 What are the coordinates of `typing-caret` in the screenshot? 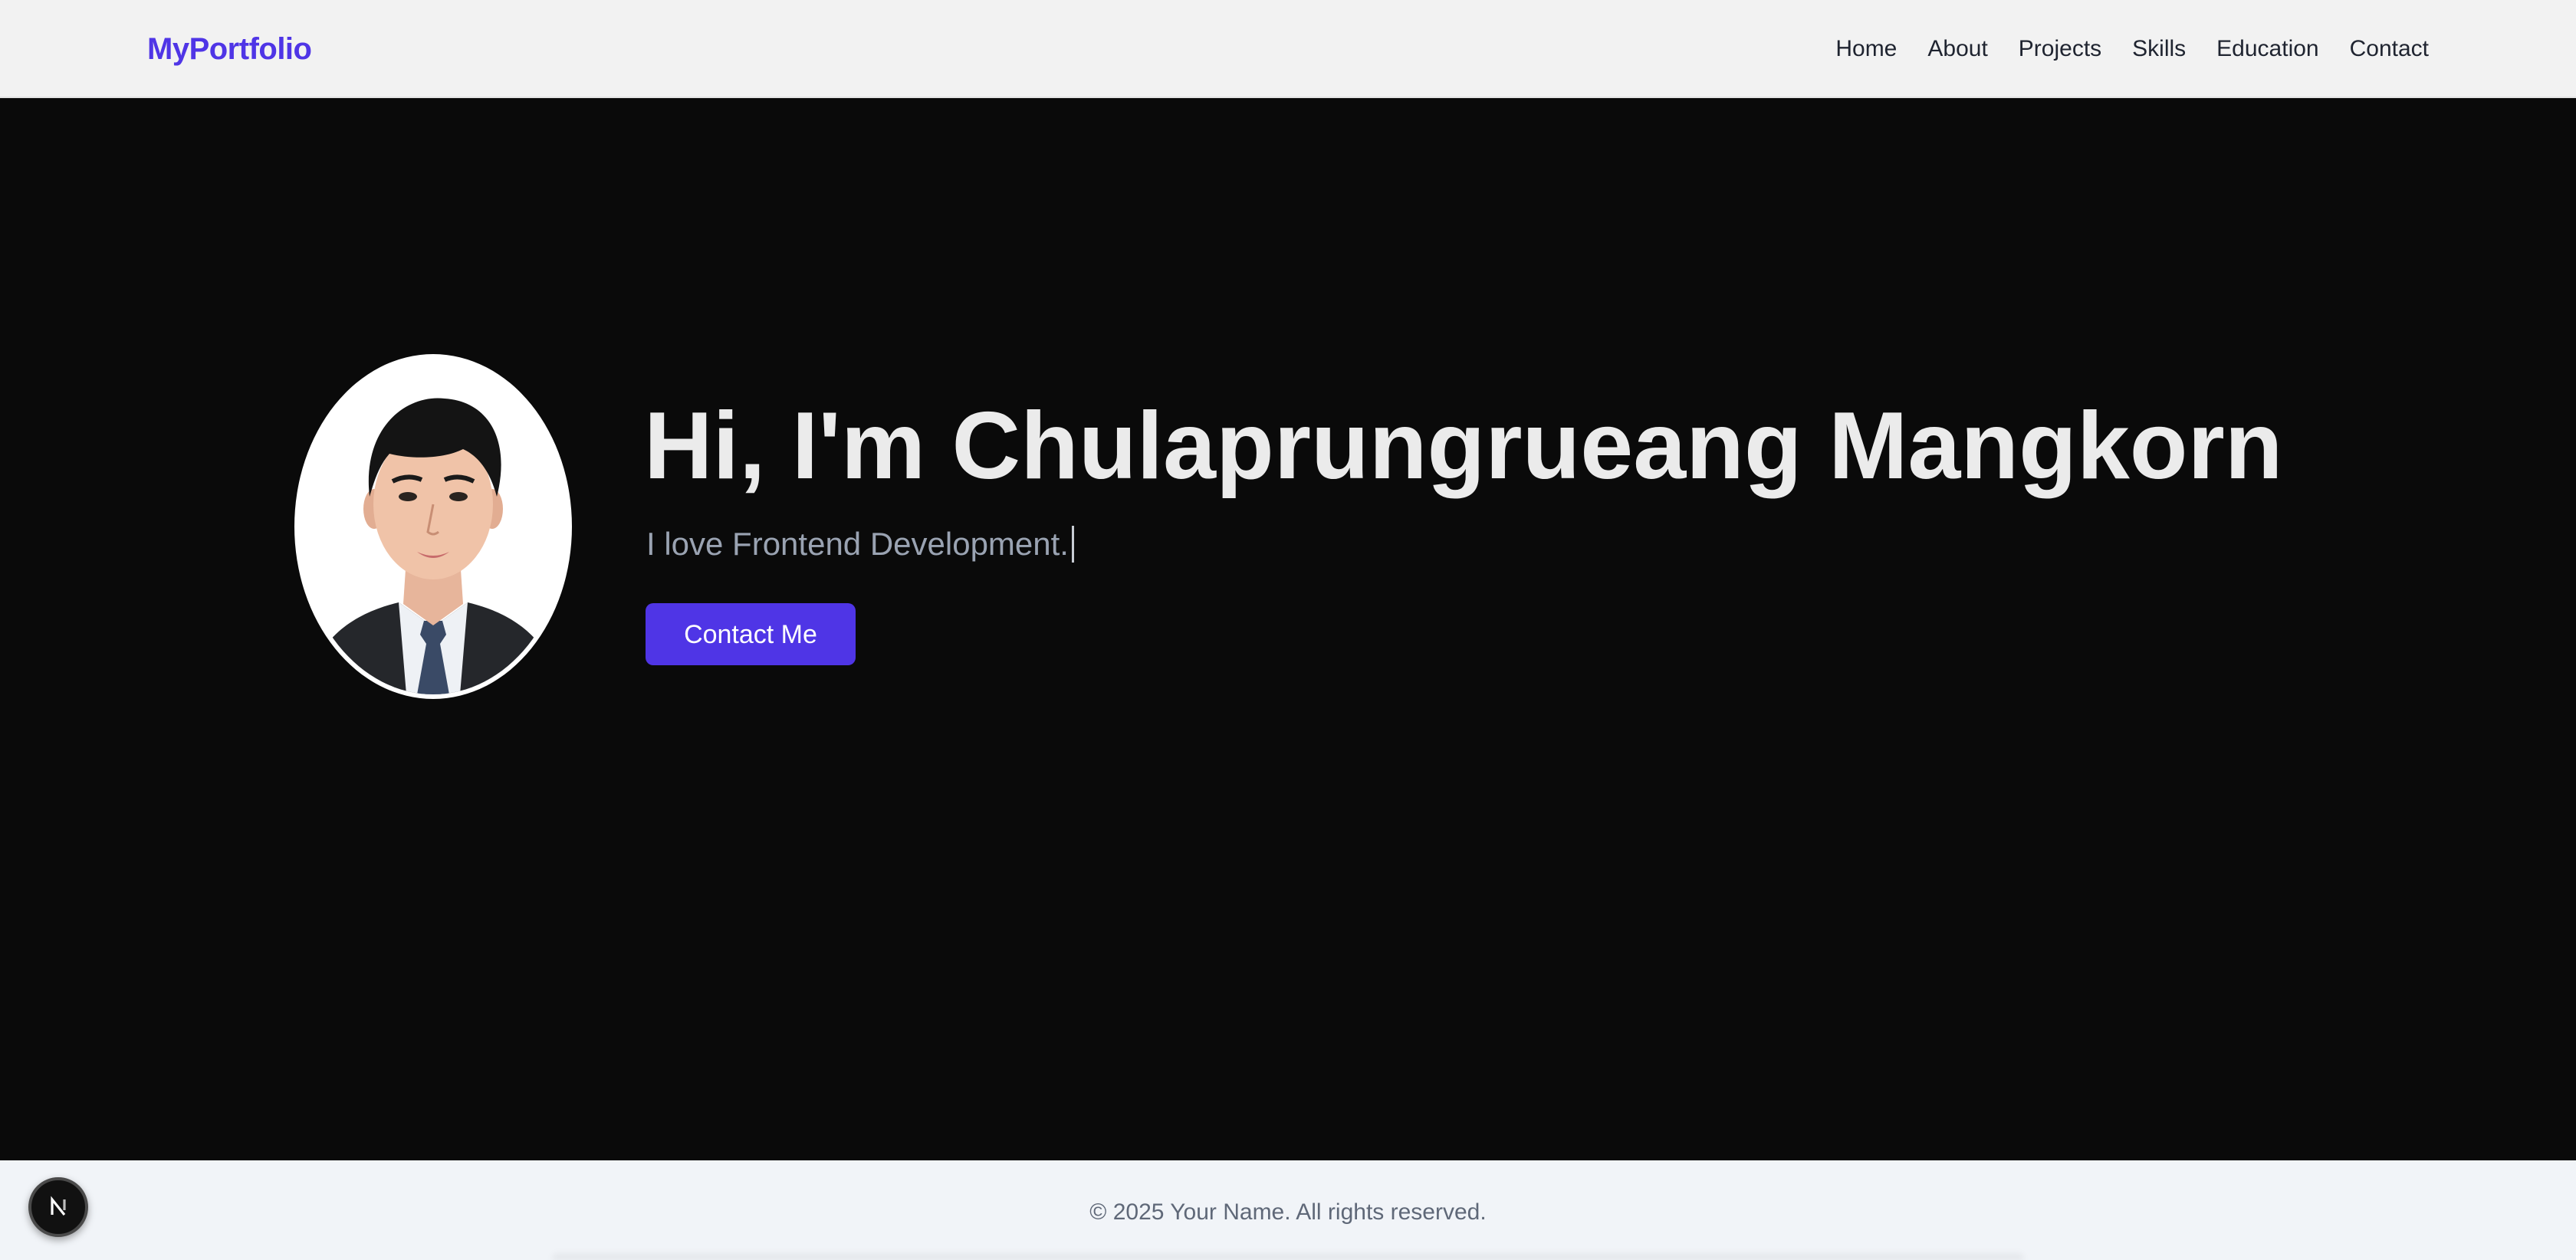 It's located at (1073, 544).